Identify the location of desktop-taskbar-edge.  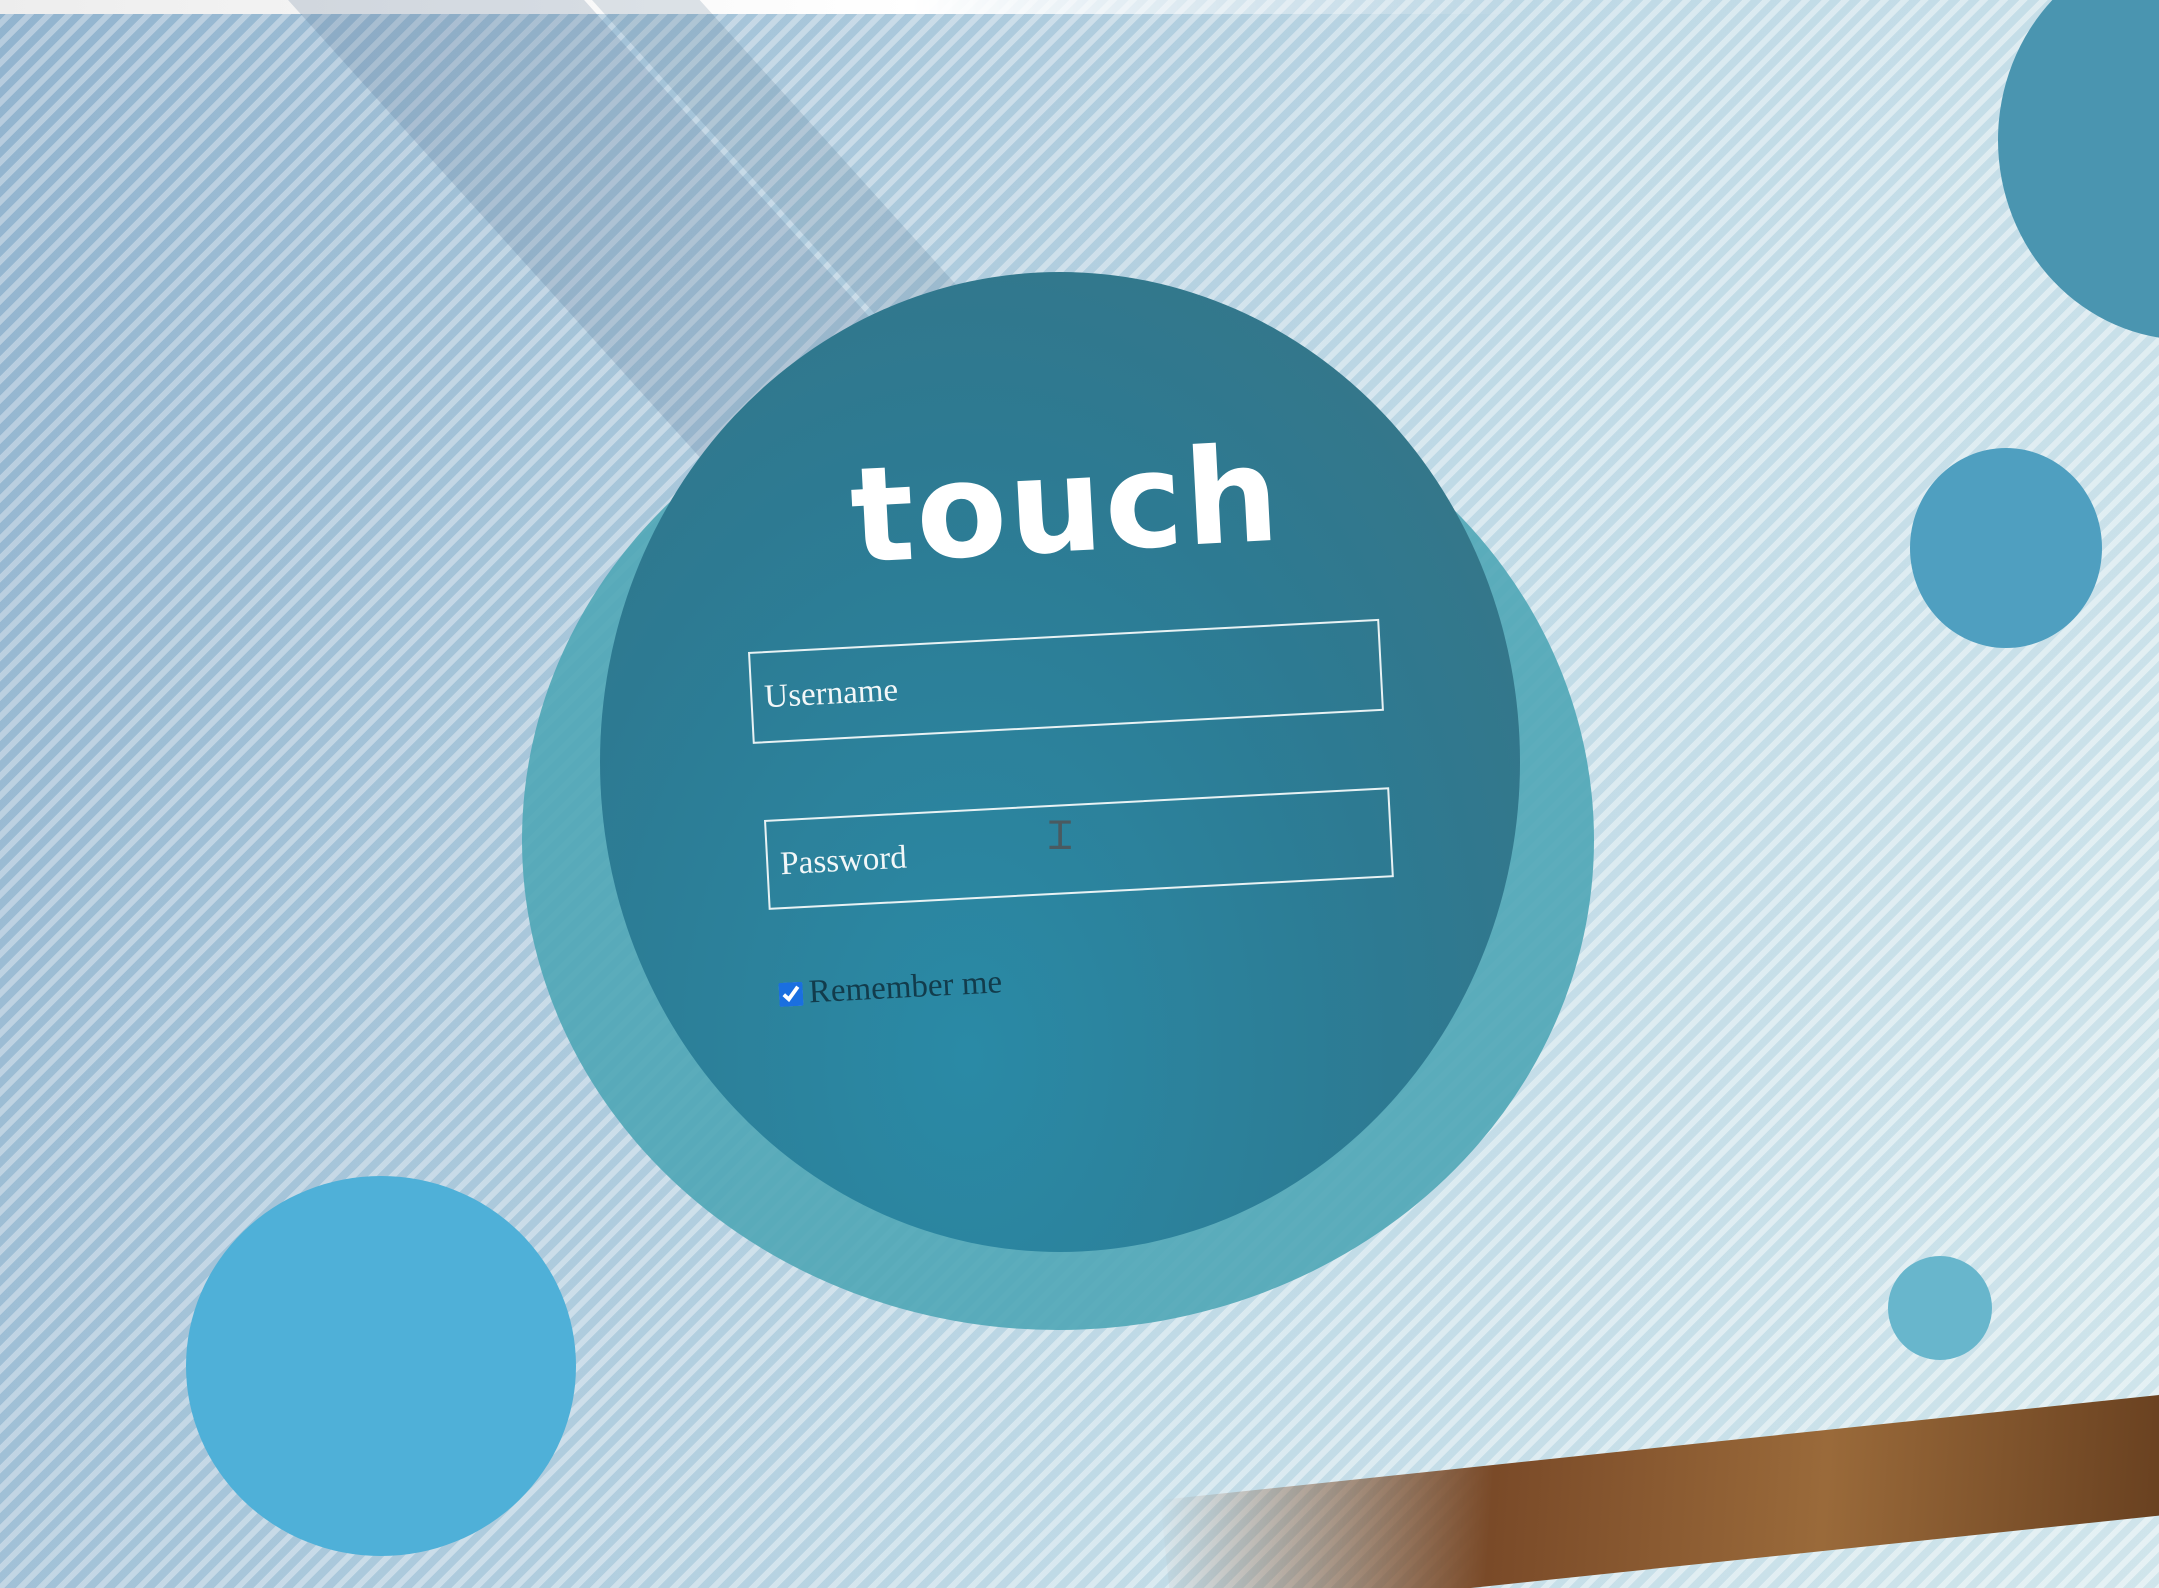
(1659, 1486).